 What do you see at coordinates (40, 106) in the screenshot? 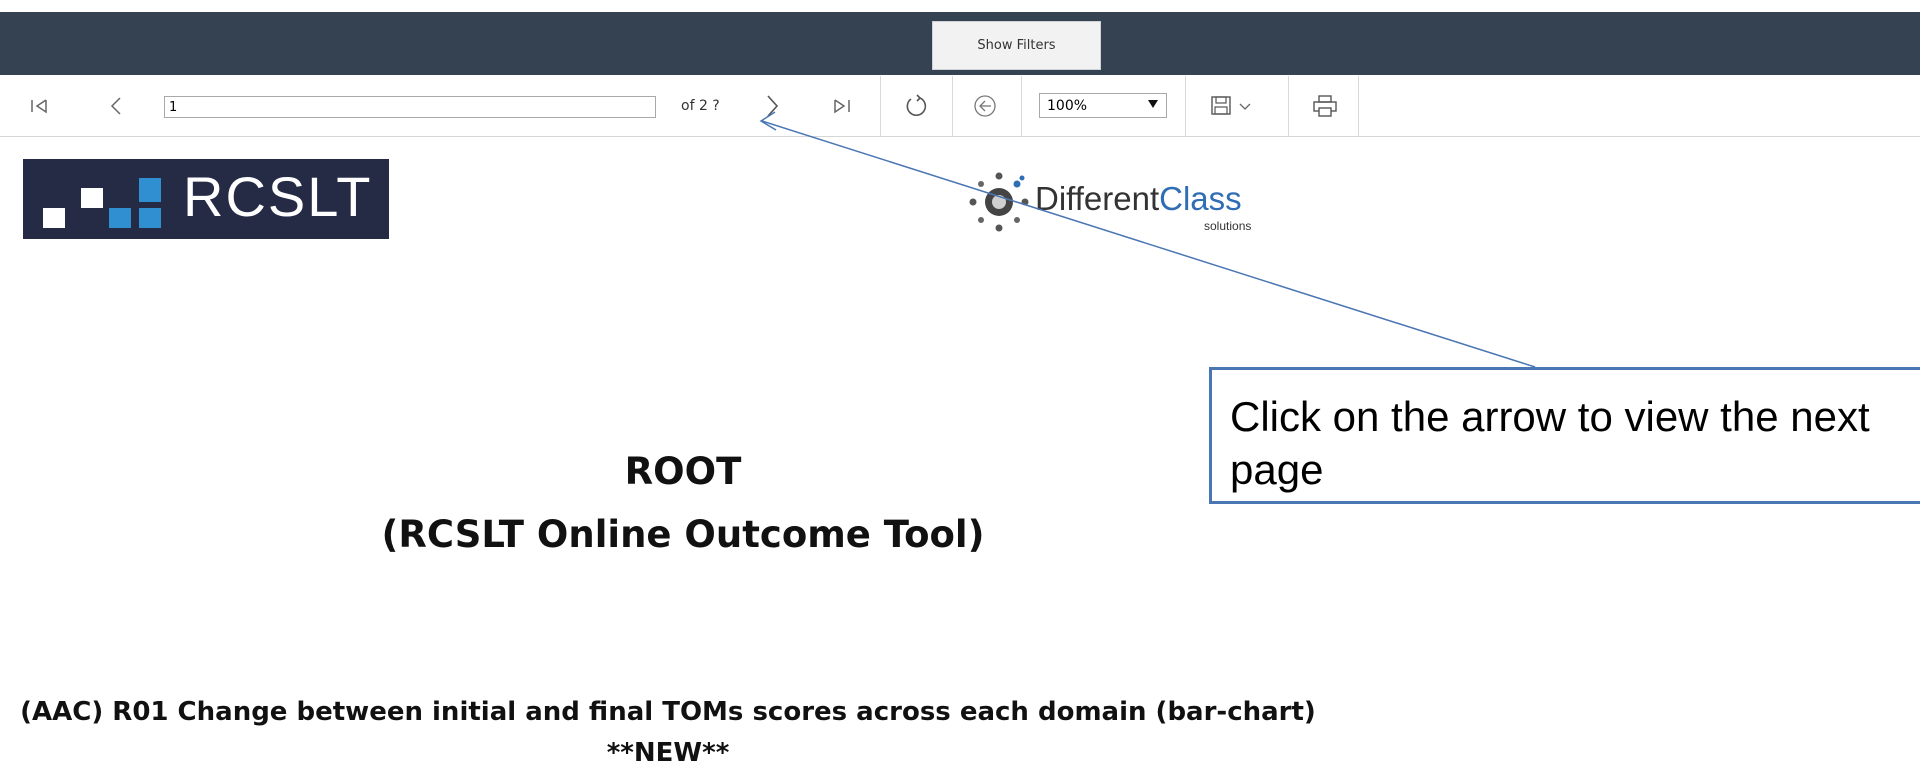
I see `first-page-icon` at bounding box center [40, 106].